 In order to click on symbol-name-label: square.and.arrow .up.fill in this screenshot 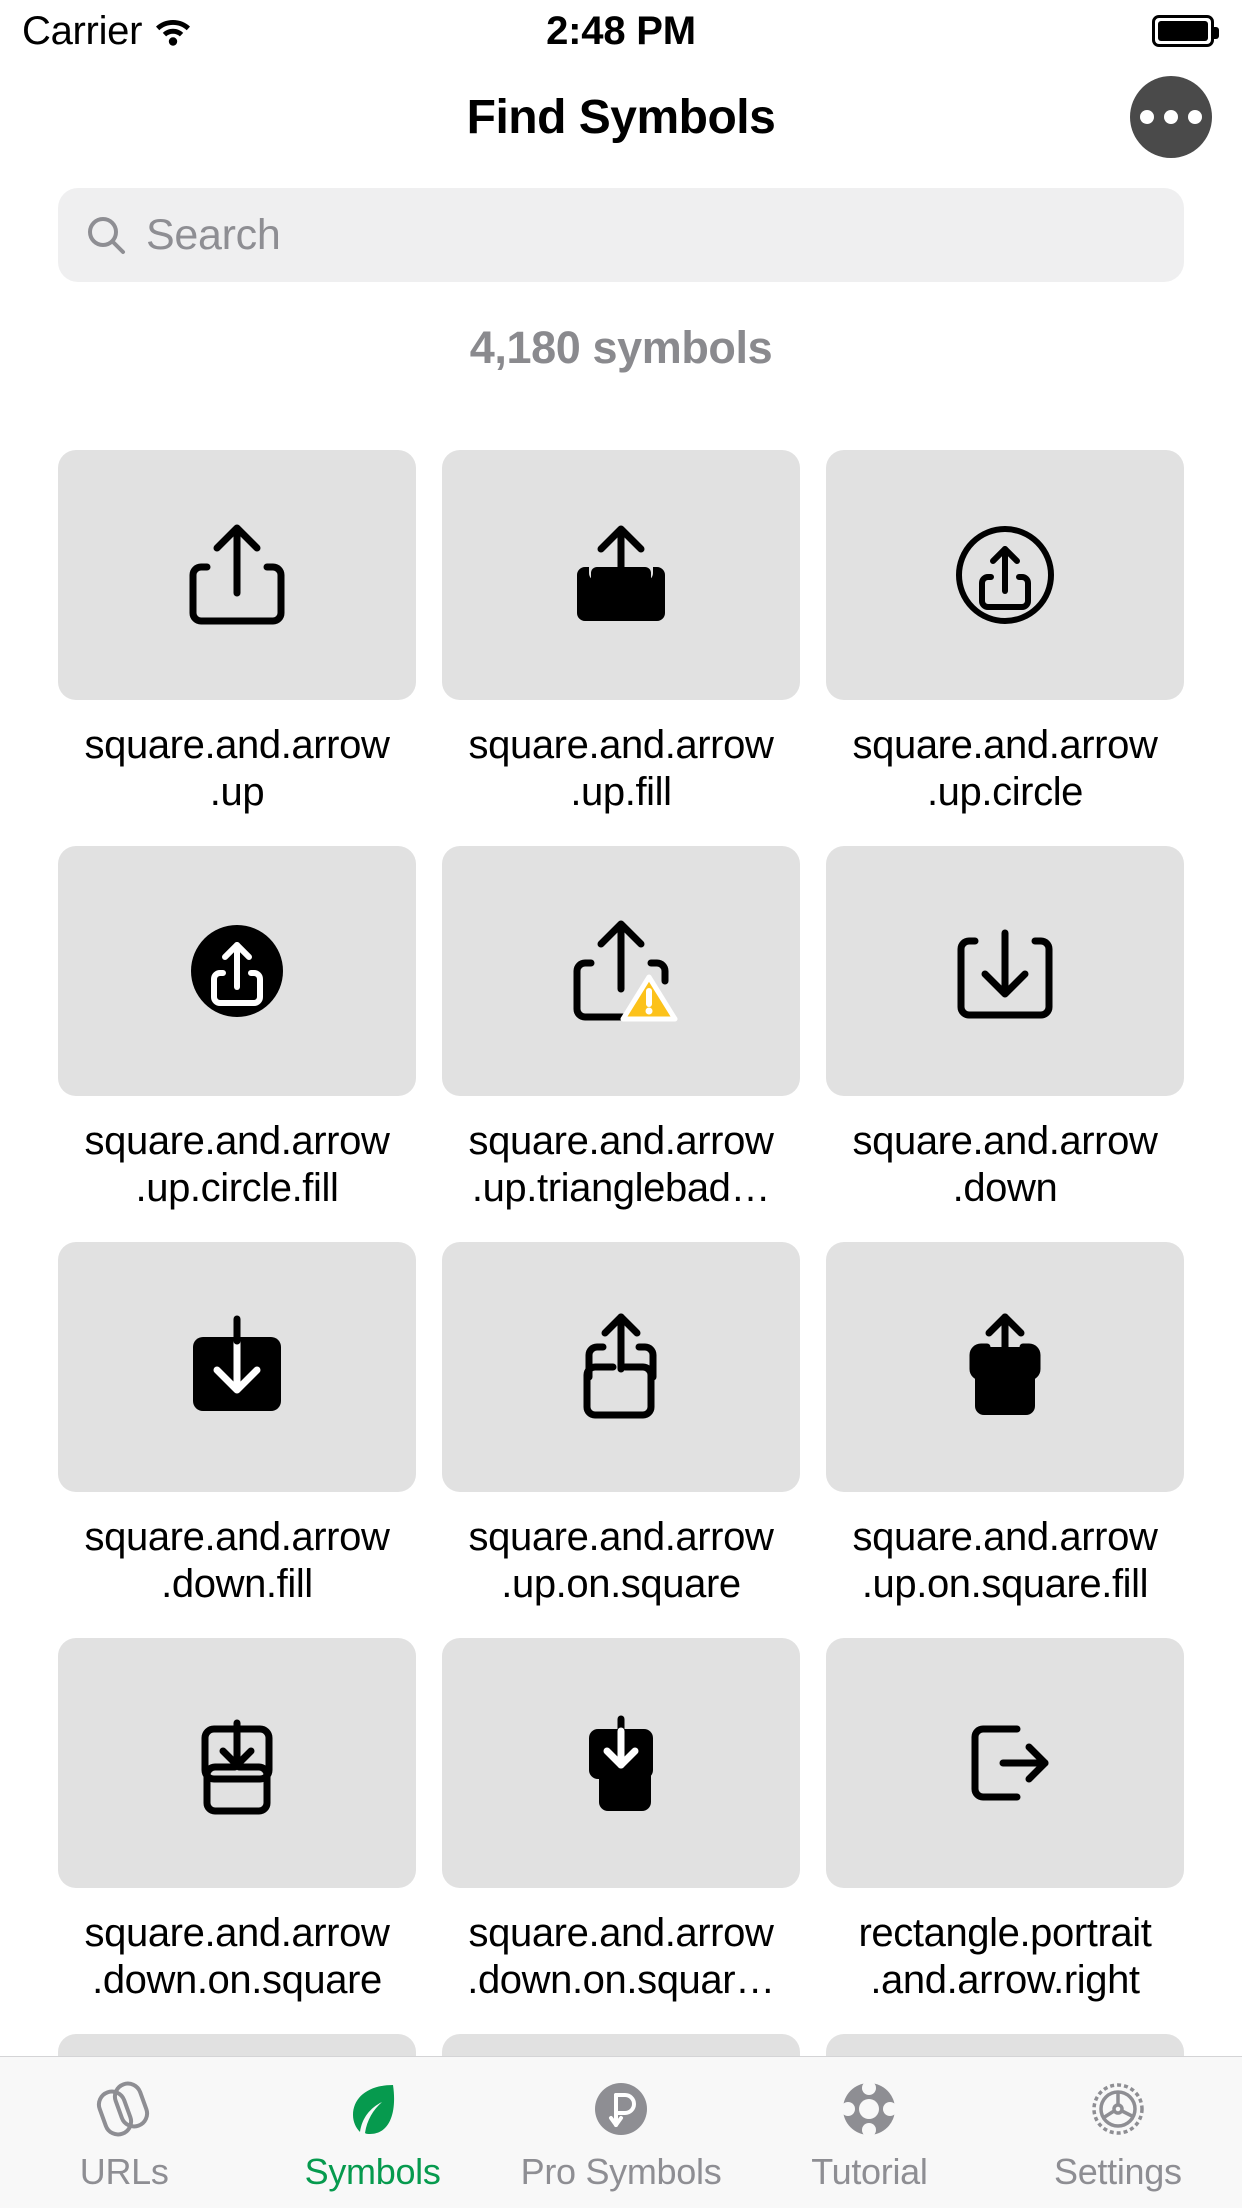, I will do `click(621, 769)`.